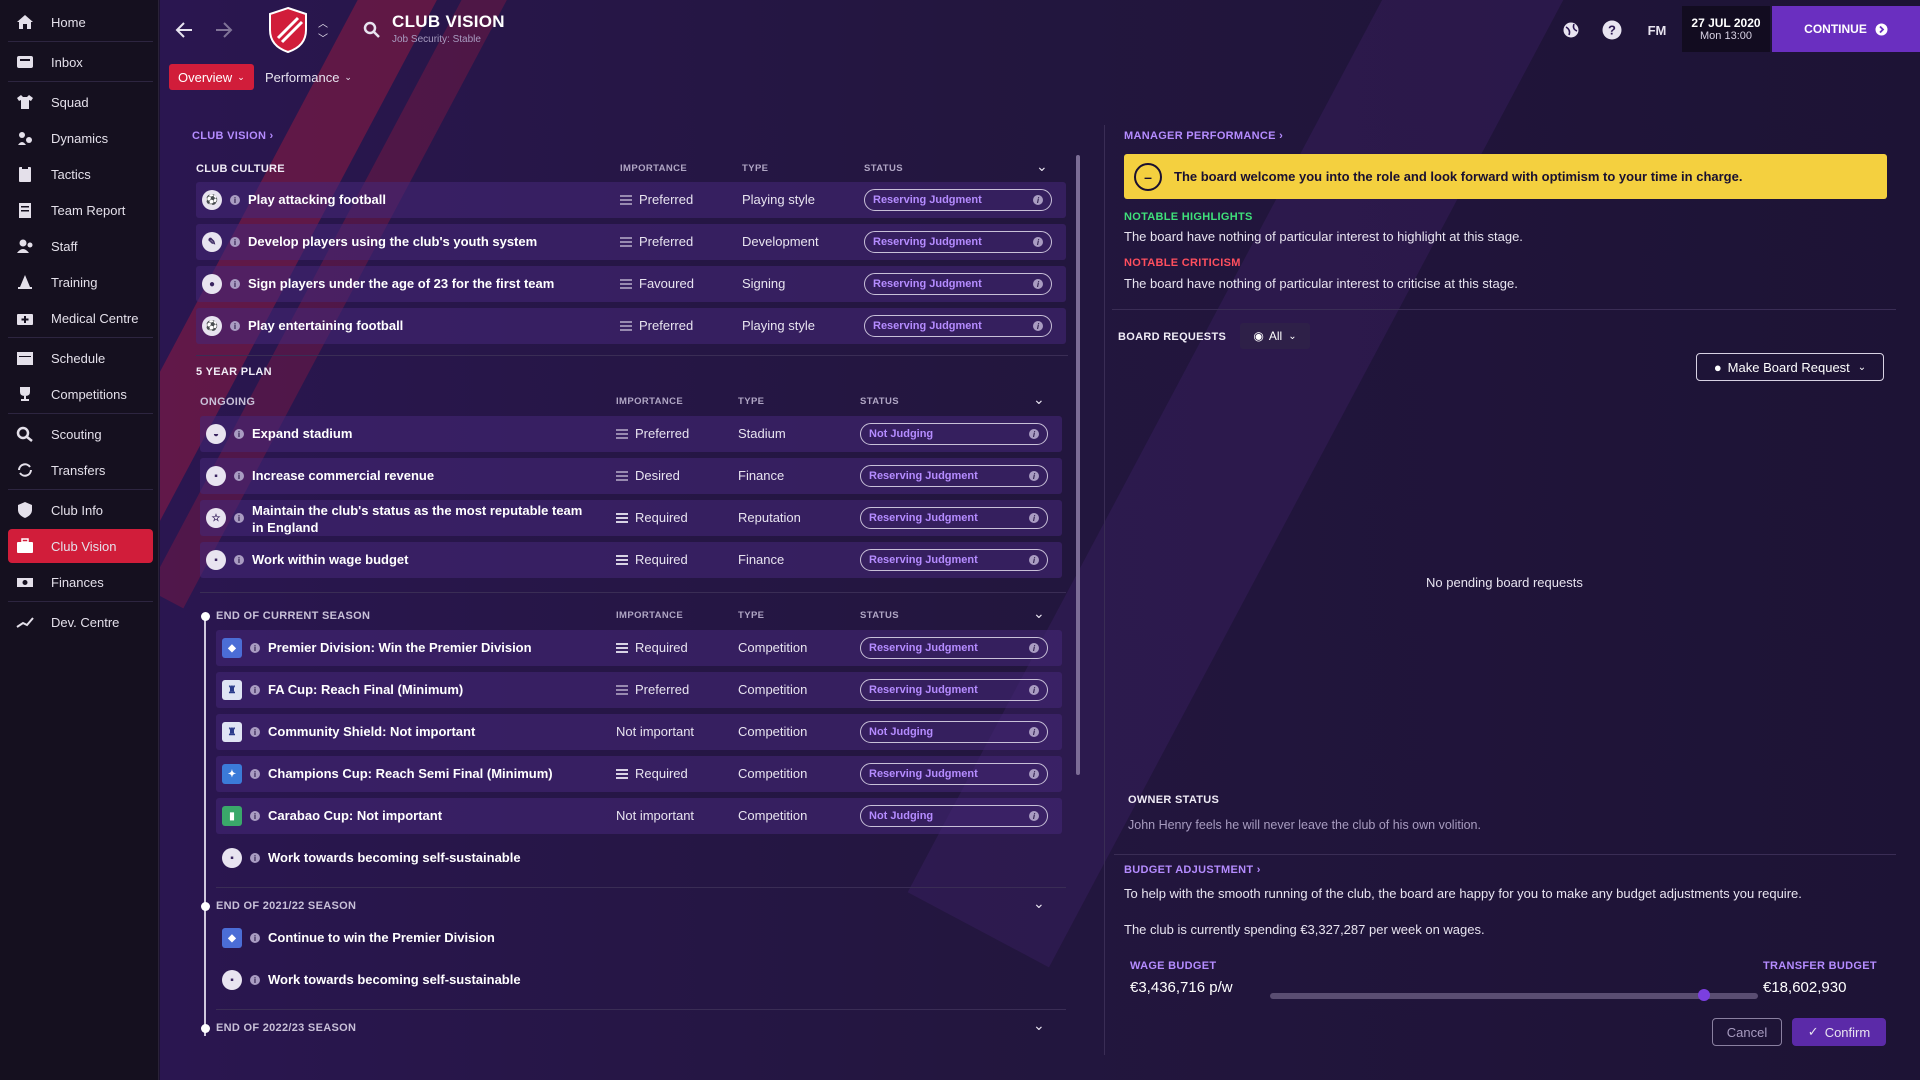 Image resolution: width=1920 pixels, height=1080 pixels. What do you see at coordinates (1747, 1032) in the screenshot?
I see `cancel-button: Cancel` at bounding box center [1747, 1032].